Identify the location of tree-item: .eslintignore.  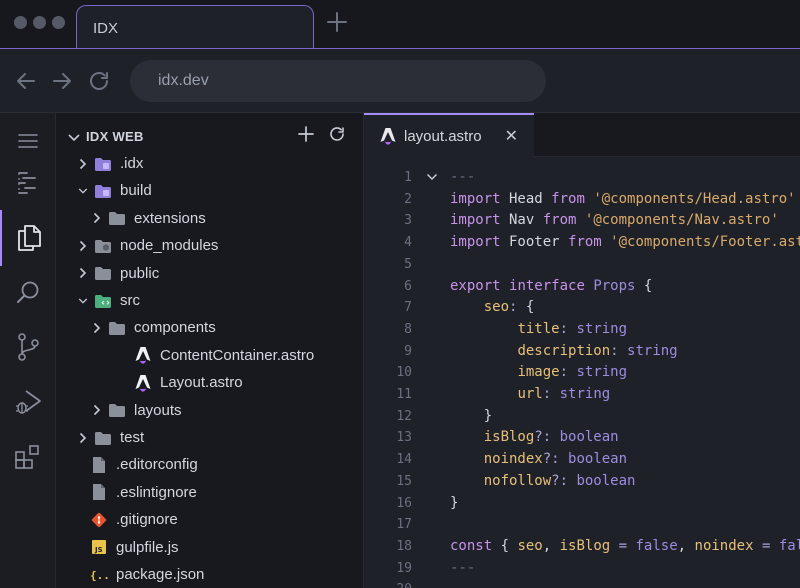
(210, 492).